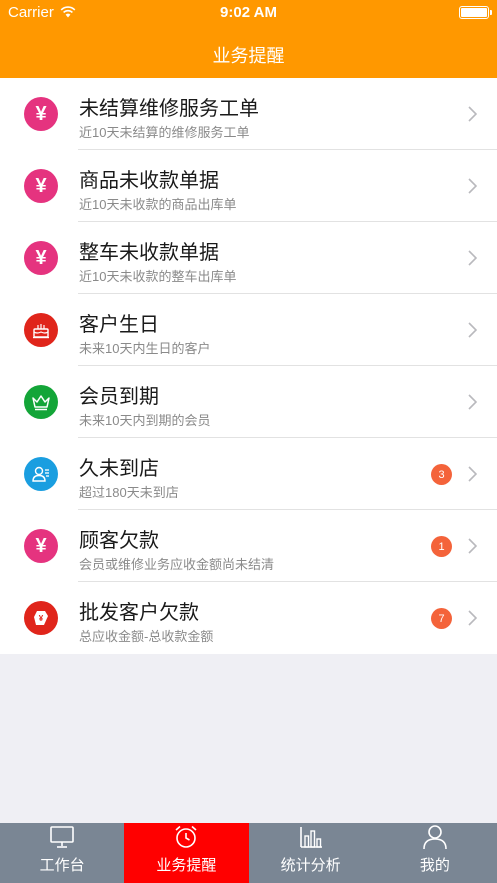  Describe the element at coordinates (145, 420) in the screenshot. I see `row-subtitle: 未来10天内到期的会员` at that location.